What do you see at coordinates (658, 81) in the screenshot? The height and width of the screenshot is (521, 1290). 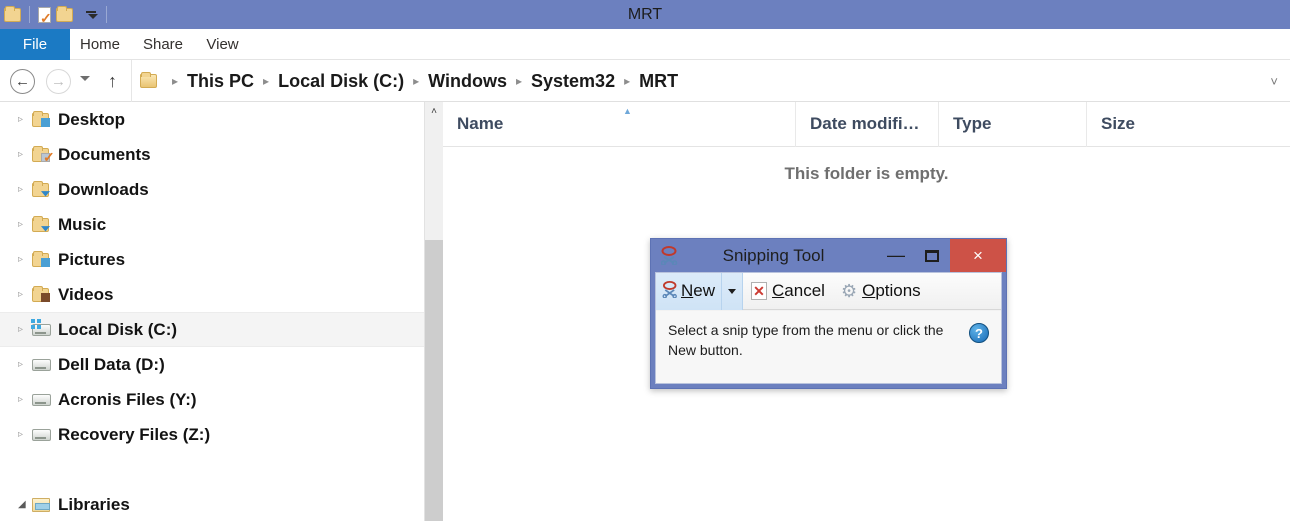 I see `breadcrumb-item-mrt: MRT` at bounding box center [658, 81].